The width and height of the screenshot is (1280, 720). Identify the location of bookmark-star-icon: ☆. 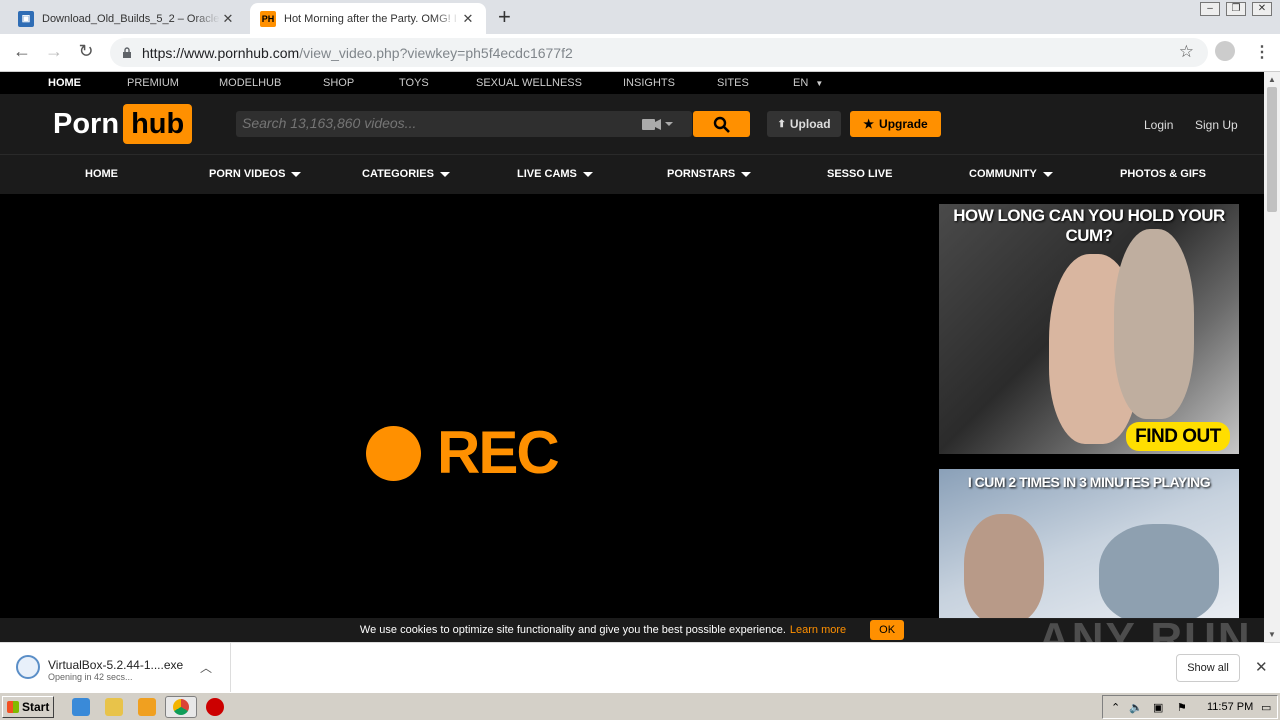
(1186, 52).